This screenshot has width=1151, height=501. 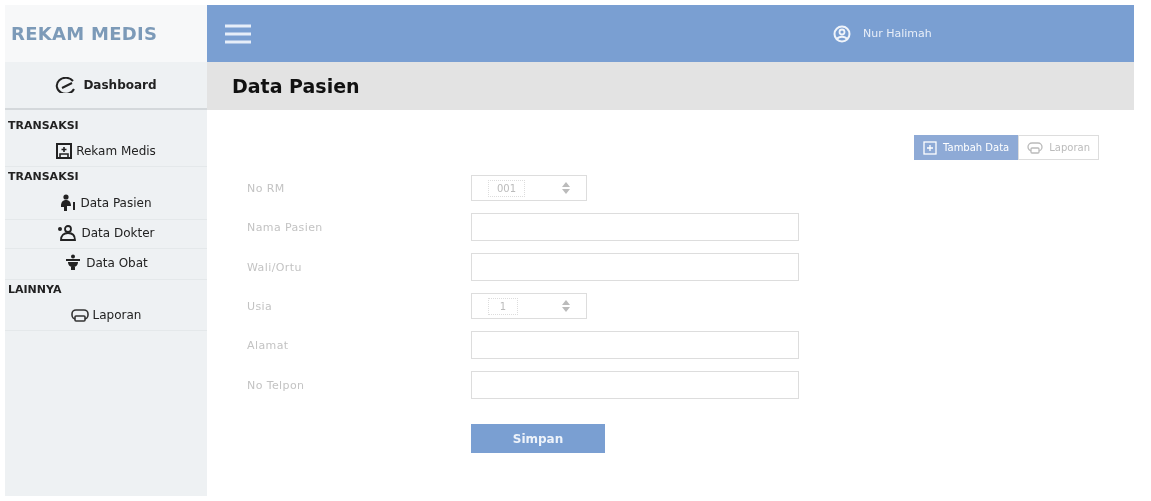 I want to click on field-label: No RM, so click(x=266, y=188).